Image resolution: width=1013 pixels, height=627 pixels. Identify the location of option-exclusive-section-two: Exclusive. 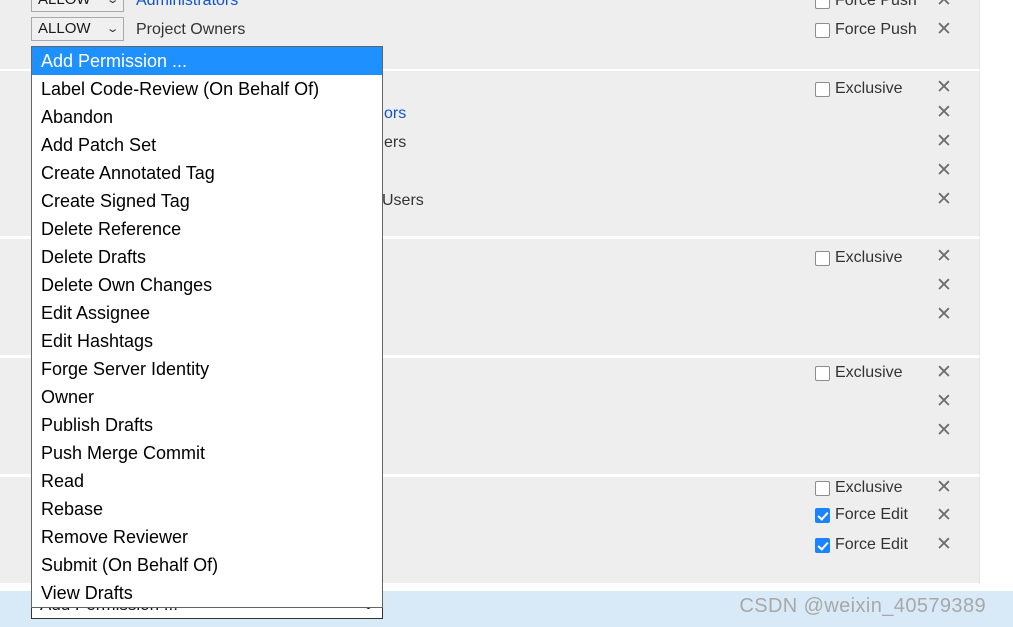
(859, 89).